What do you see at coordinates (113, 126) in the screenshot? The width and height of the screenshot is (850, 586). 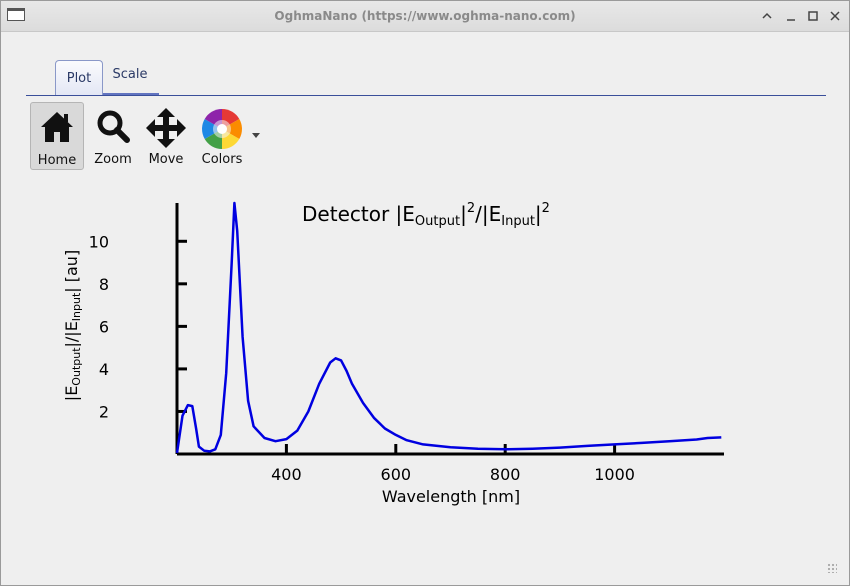 I see `magnifier-icon` at bounding box center [113, 126].